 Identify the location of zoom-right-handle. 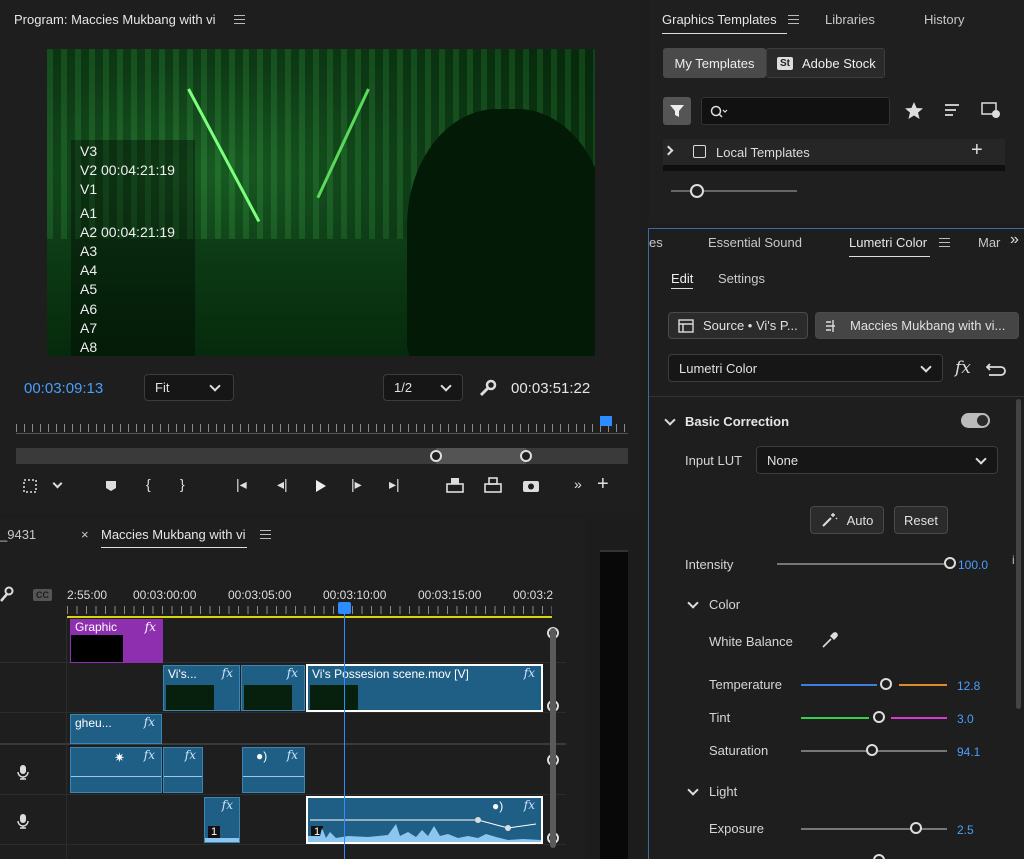
(526, 456).